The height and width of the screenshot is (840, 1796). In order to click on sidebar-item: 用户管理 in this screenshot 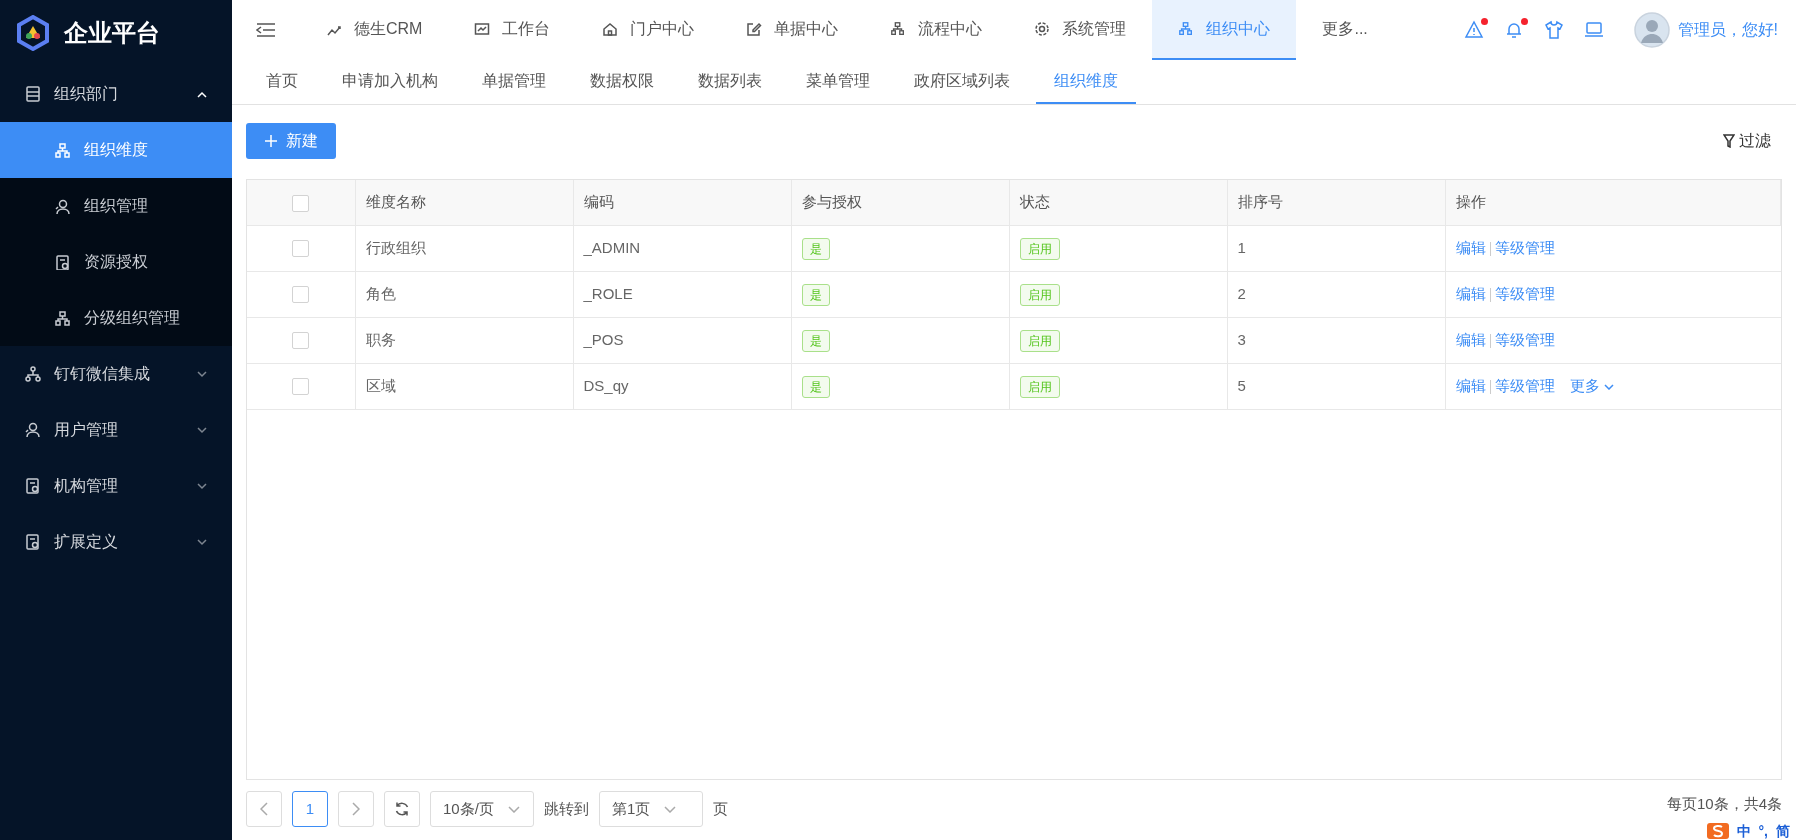, I will do `click(116, 430)`.